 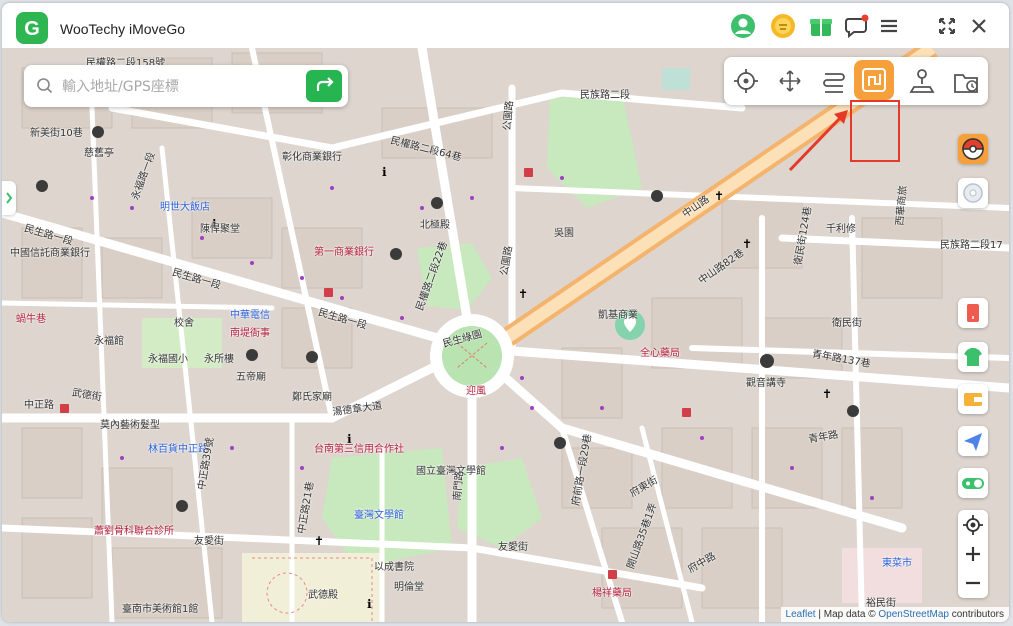 I want to click on map-label: 迎風, so click(x=476, y=391).